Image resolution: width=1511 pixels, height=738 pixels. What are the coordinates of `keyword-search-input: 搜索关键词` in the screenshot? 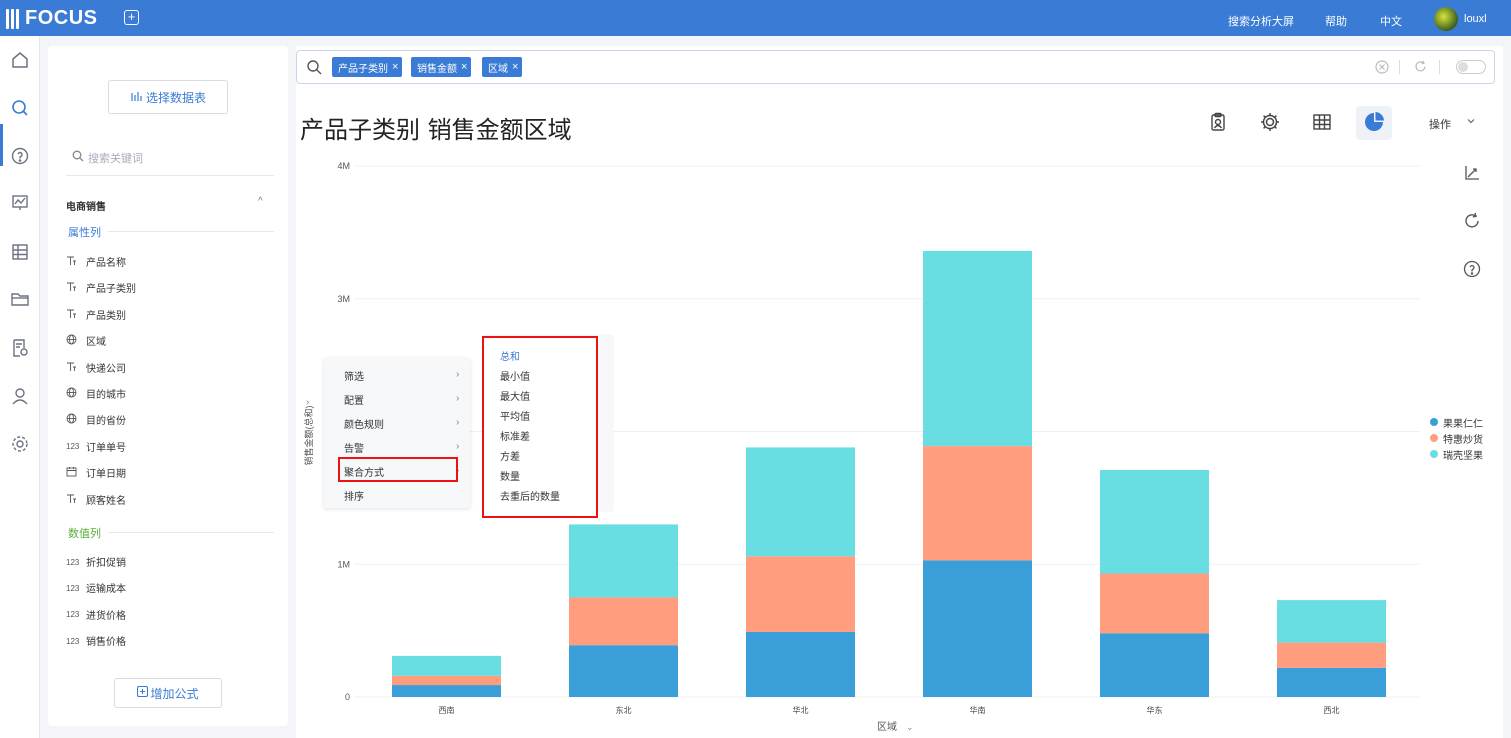 It's located at (170, 158).